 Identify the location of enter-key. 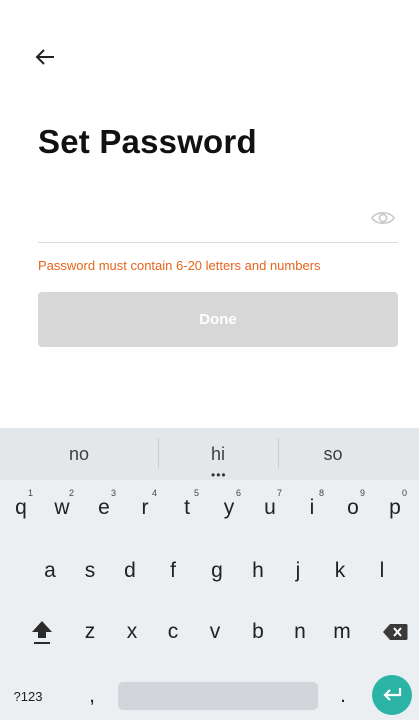
(392, 695).